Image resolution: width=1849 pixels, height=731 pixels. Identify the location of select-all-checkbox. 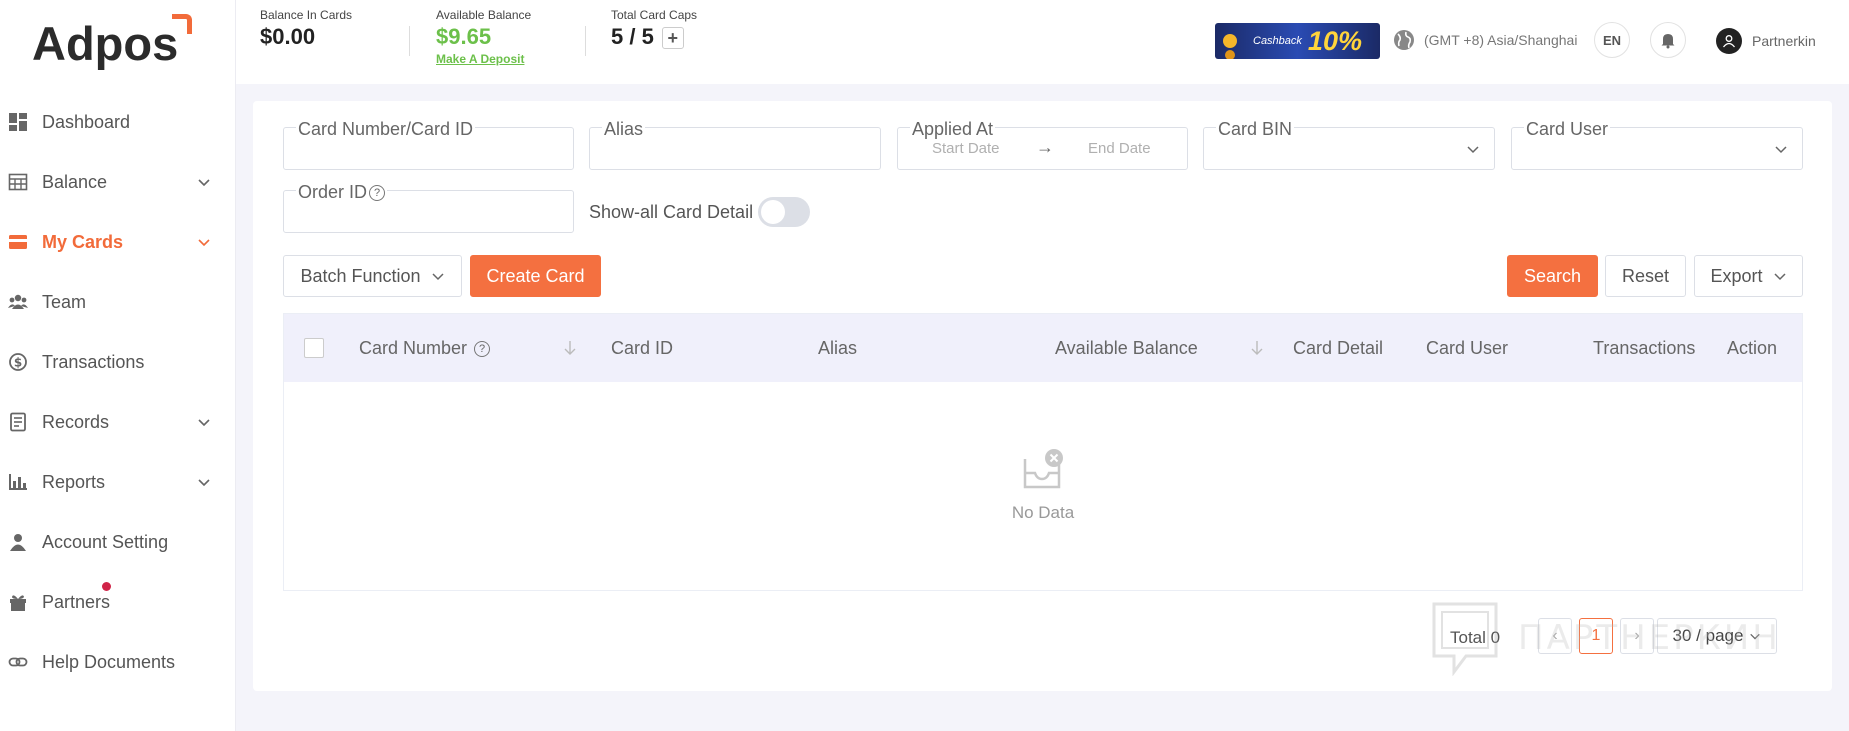
(314, 348).